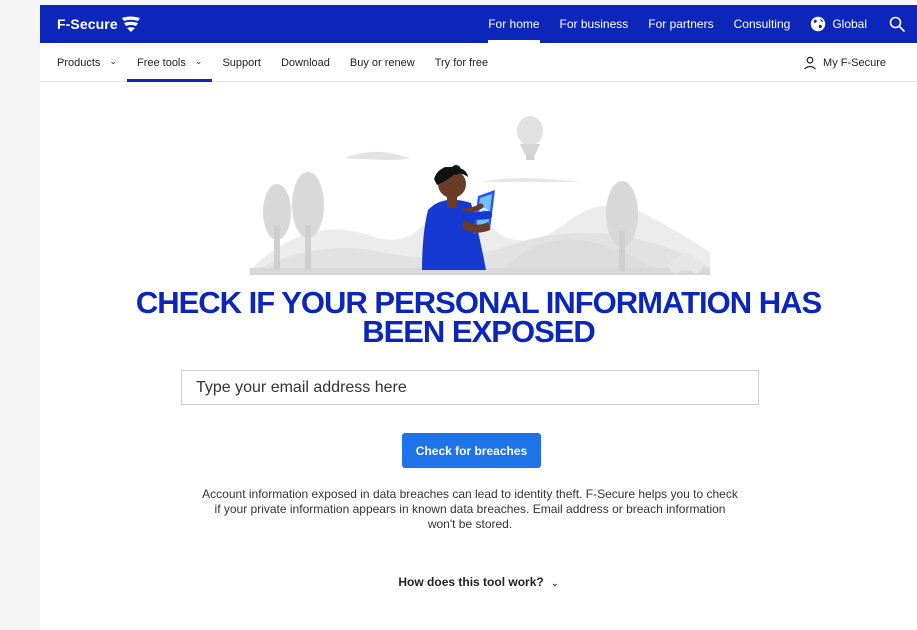 The image size is (917, 630). Describe the element at coordinates (480, 192) in the screenshot. I see `person-with-tablet-illustration` at that location.